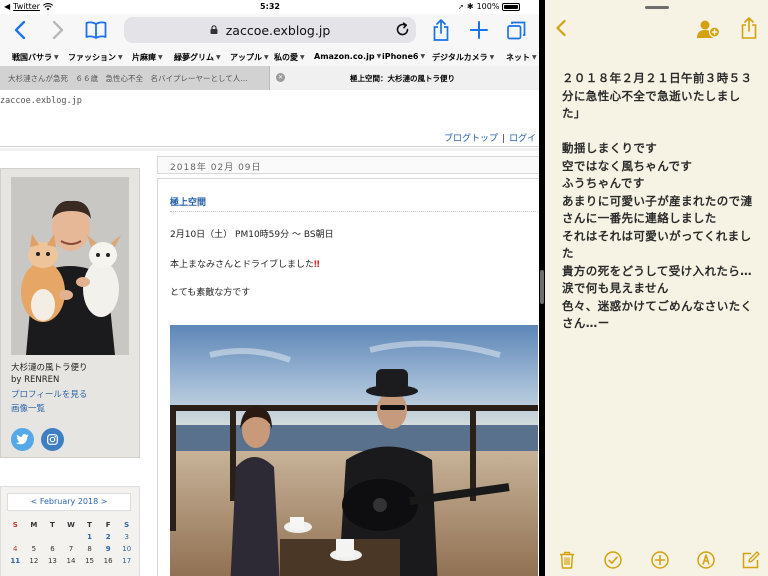 The height and width of the screenshot is (576, 768). Describe the element at coordinates (657, 7) in the screenshot. I see `slide-over-grabber` at that location.